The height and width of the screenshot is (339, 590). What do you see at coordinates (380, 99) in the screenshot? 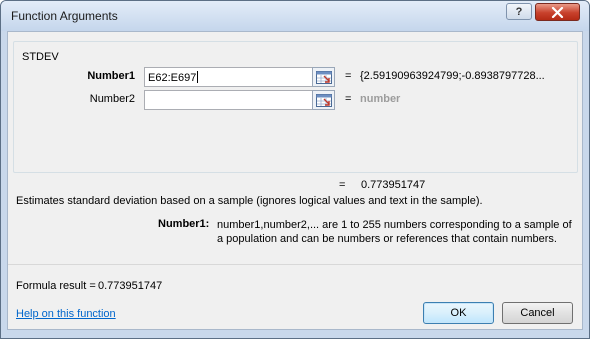
I see `number2-hint: number` at bounding box center [380, 99].